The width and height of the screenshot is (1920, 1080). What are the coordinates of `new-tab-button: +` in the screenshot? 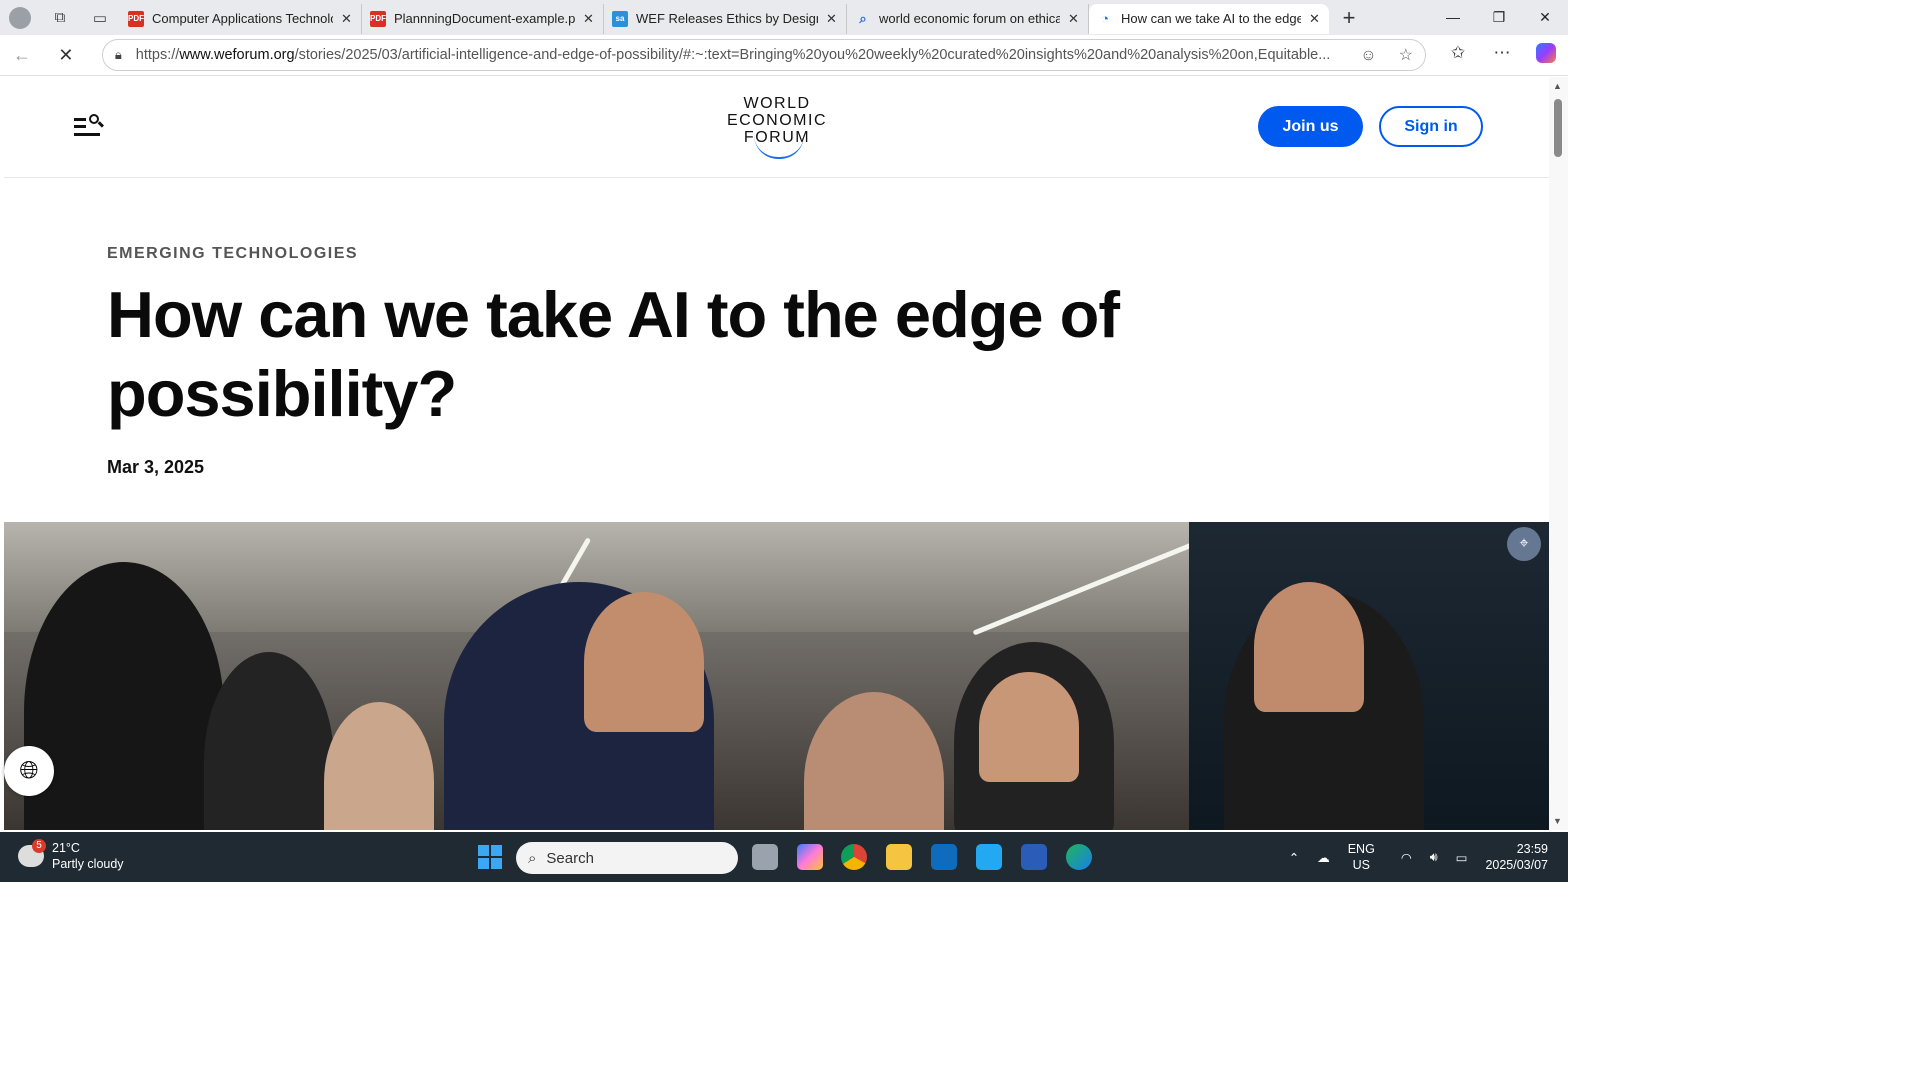 It's located at (1349, 18).